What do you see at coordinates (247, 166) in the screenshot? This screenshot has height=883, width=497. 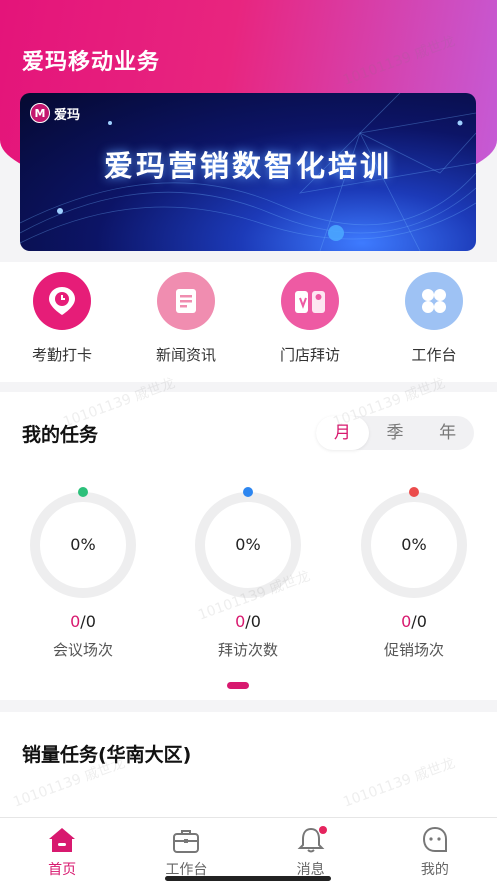 I see `banner-title: 爱玛营销数智化培训` at bounding box center [247, 166].